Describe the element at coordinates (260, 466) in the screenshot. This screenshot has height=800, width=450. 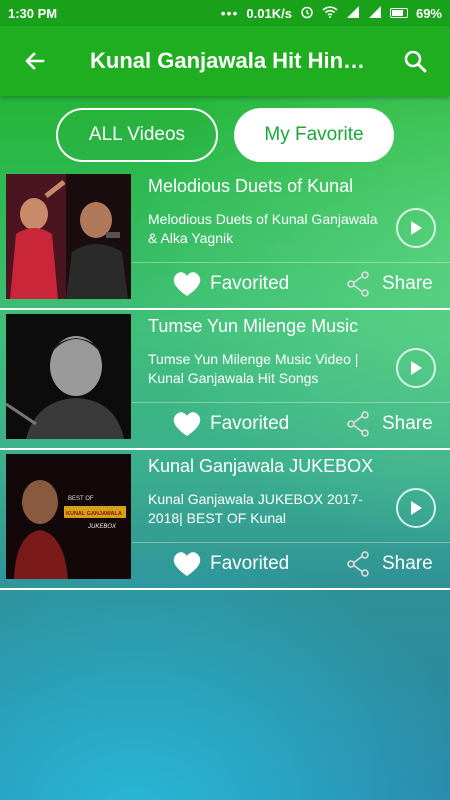
I see `video-title: Kunal Ganjawala JUKEBOX` at that location.